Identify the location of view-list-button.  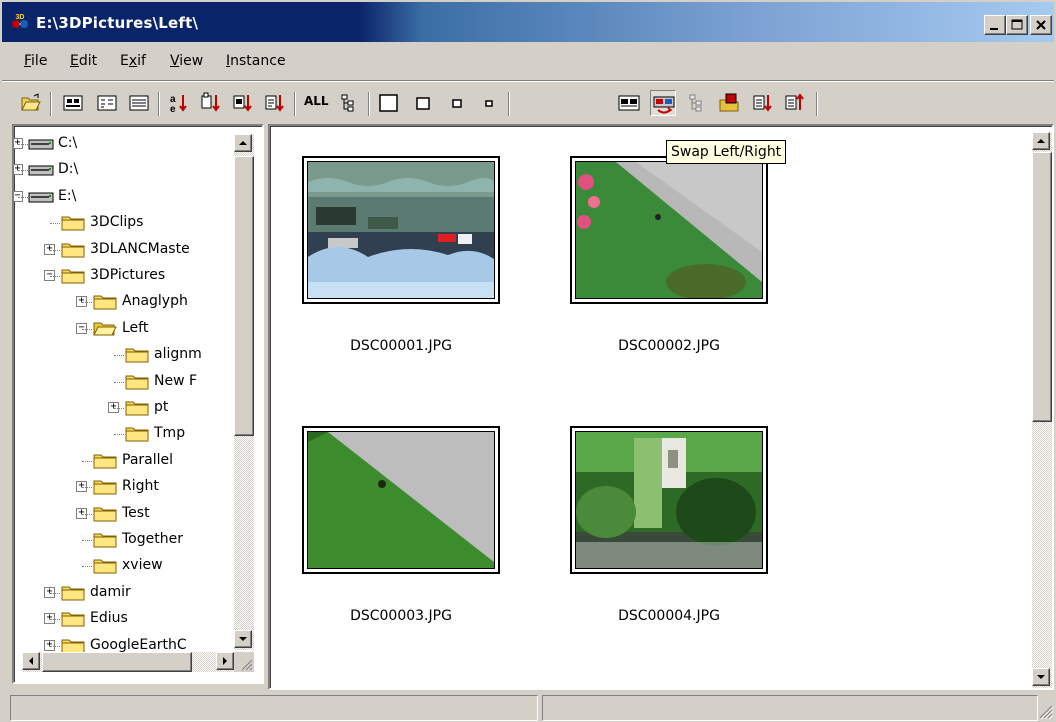
(107, 103).